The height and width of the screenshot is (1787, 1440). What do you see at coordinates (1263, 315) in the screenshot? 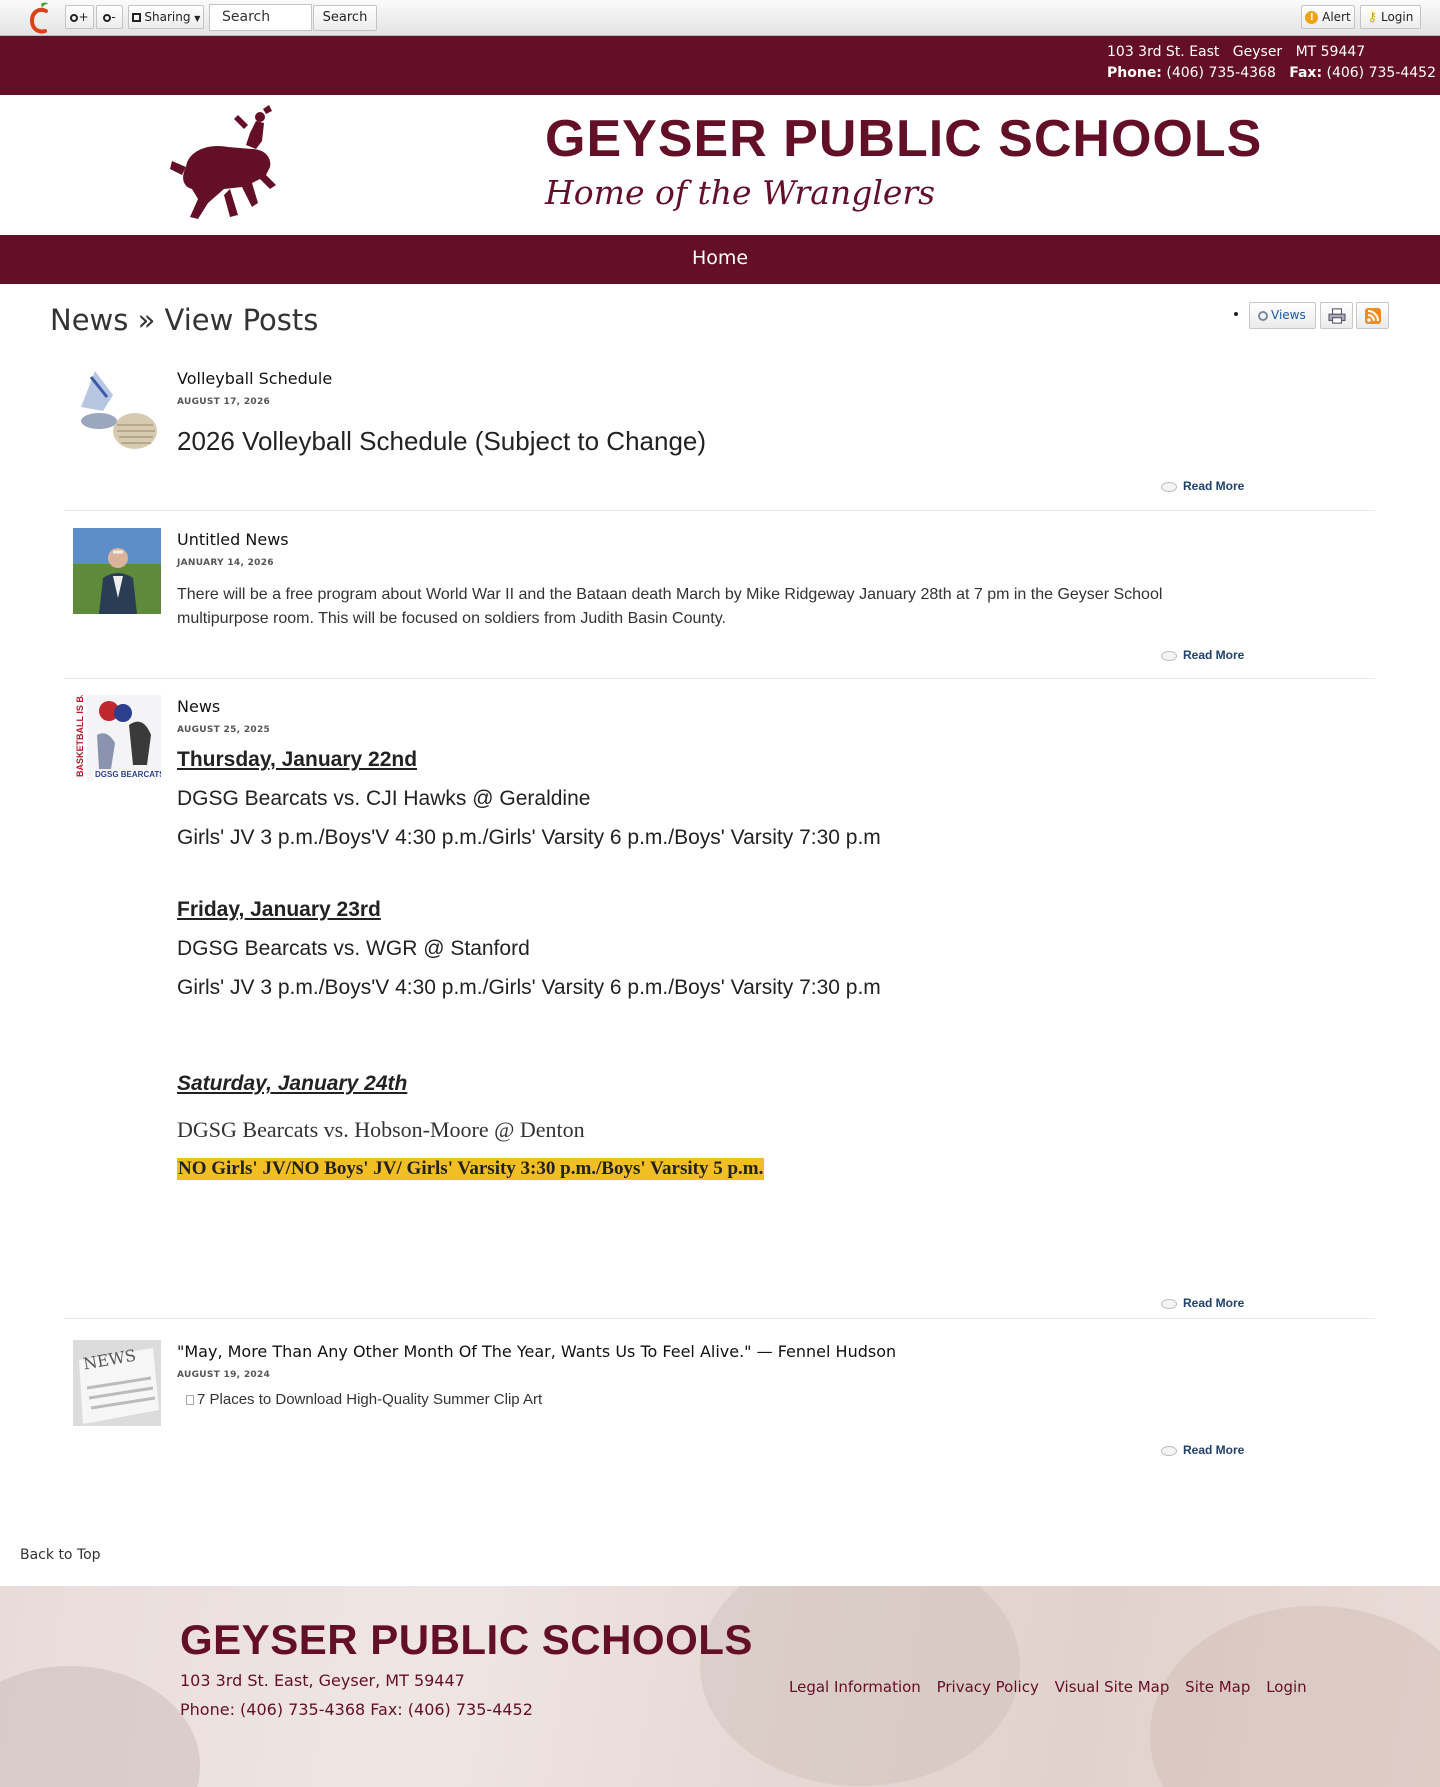
I see `views-icon` at bounding box center [1263, 315].